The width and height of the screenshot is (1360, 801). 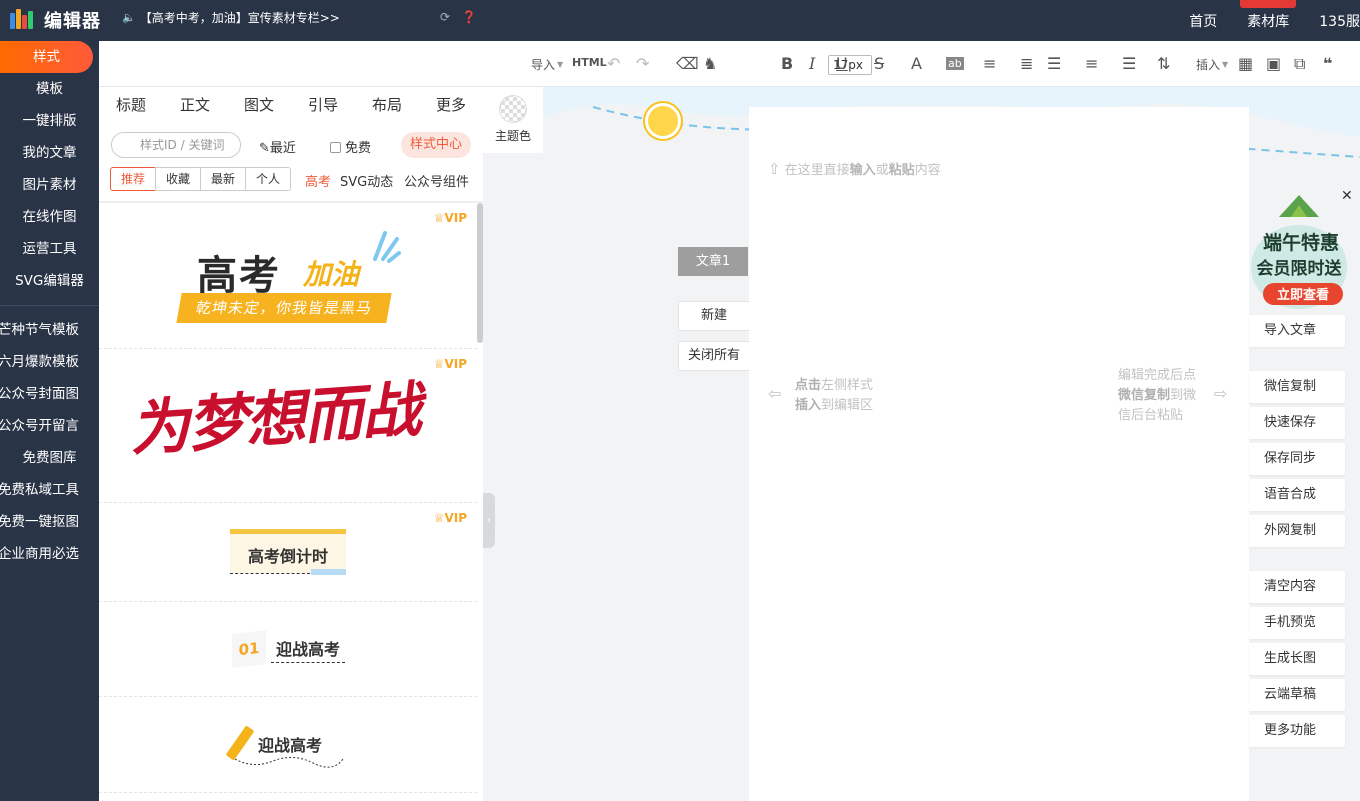 I want to click on insert-dropdown: 插入 ▼, so click(x=1212, y=64).